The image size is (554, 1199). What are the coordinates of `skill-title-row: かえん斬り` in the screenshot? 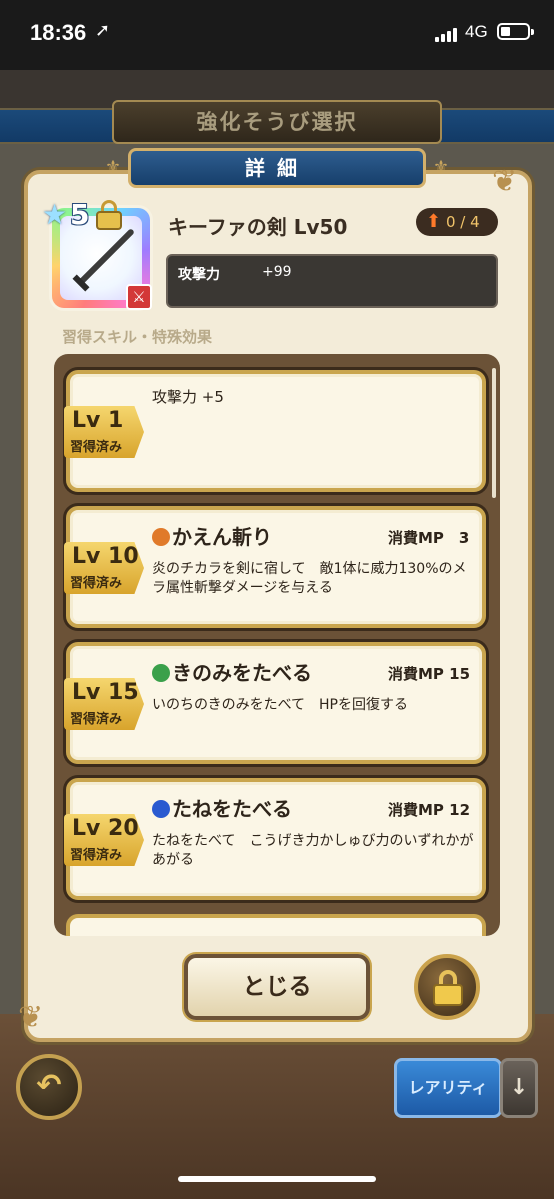 It's located at (212, 535).